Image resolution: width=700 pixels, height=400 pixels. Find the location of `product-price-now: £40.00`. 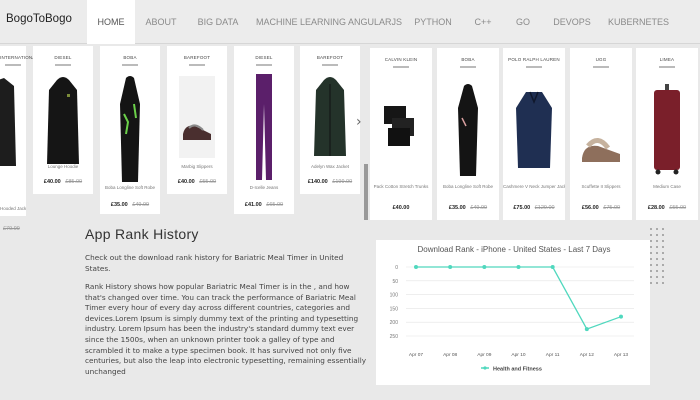

product-price-now: £40.00 is located at coordinates (401, 208).